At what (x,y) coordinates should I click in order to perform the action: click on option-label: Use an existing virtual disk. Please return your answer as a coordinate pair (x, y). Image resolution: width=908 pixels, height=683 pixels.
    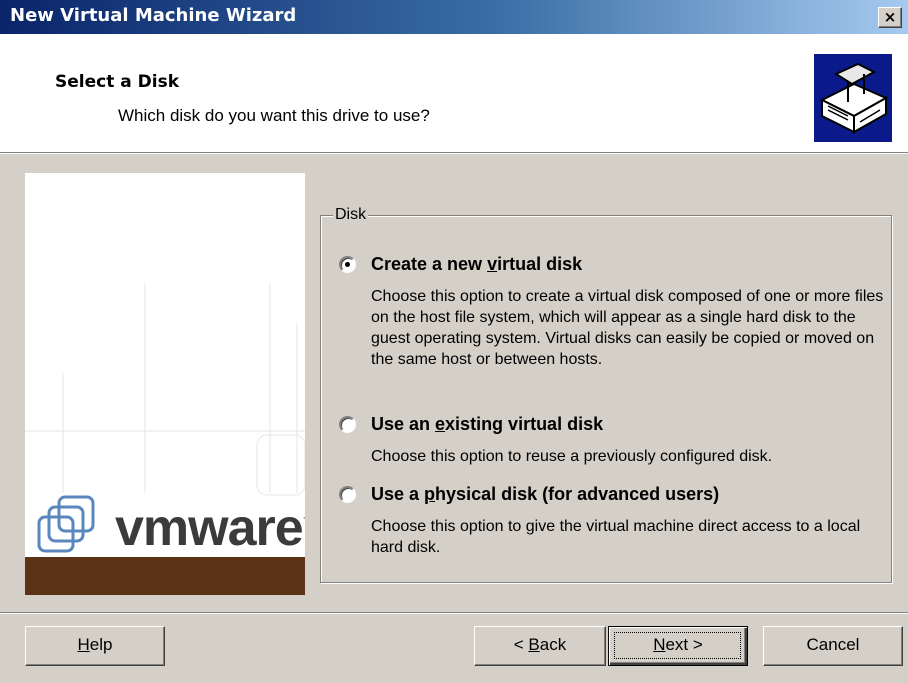
    Looking at the image, I should click on (487, 424).